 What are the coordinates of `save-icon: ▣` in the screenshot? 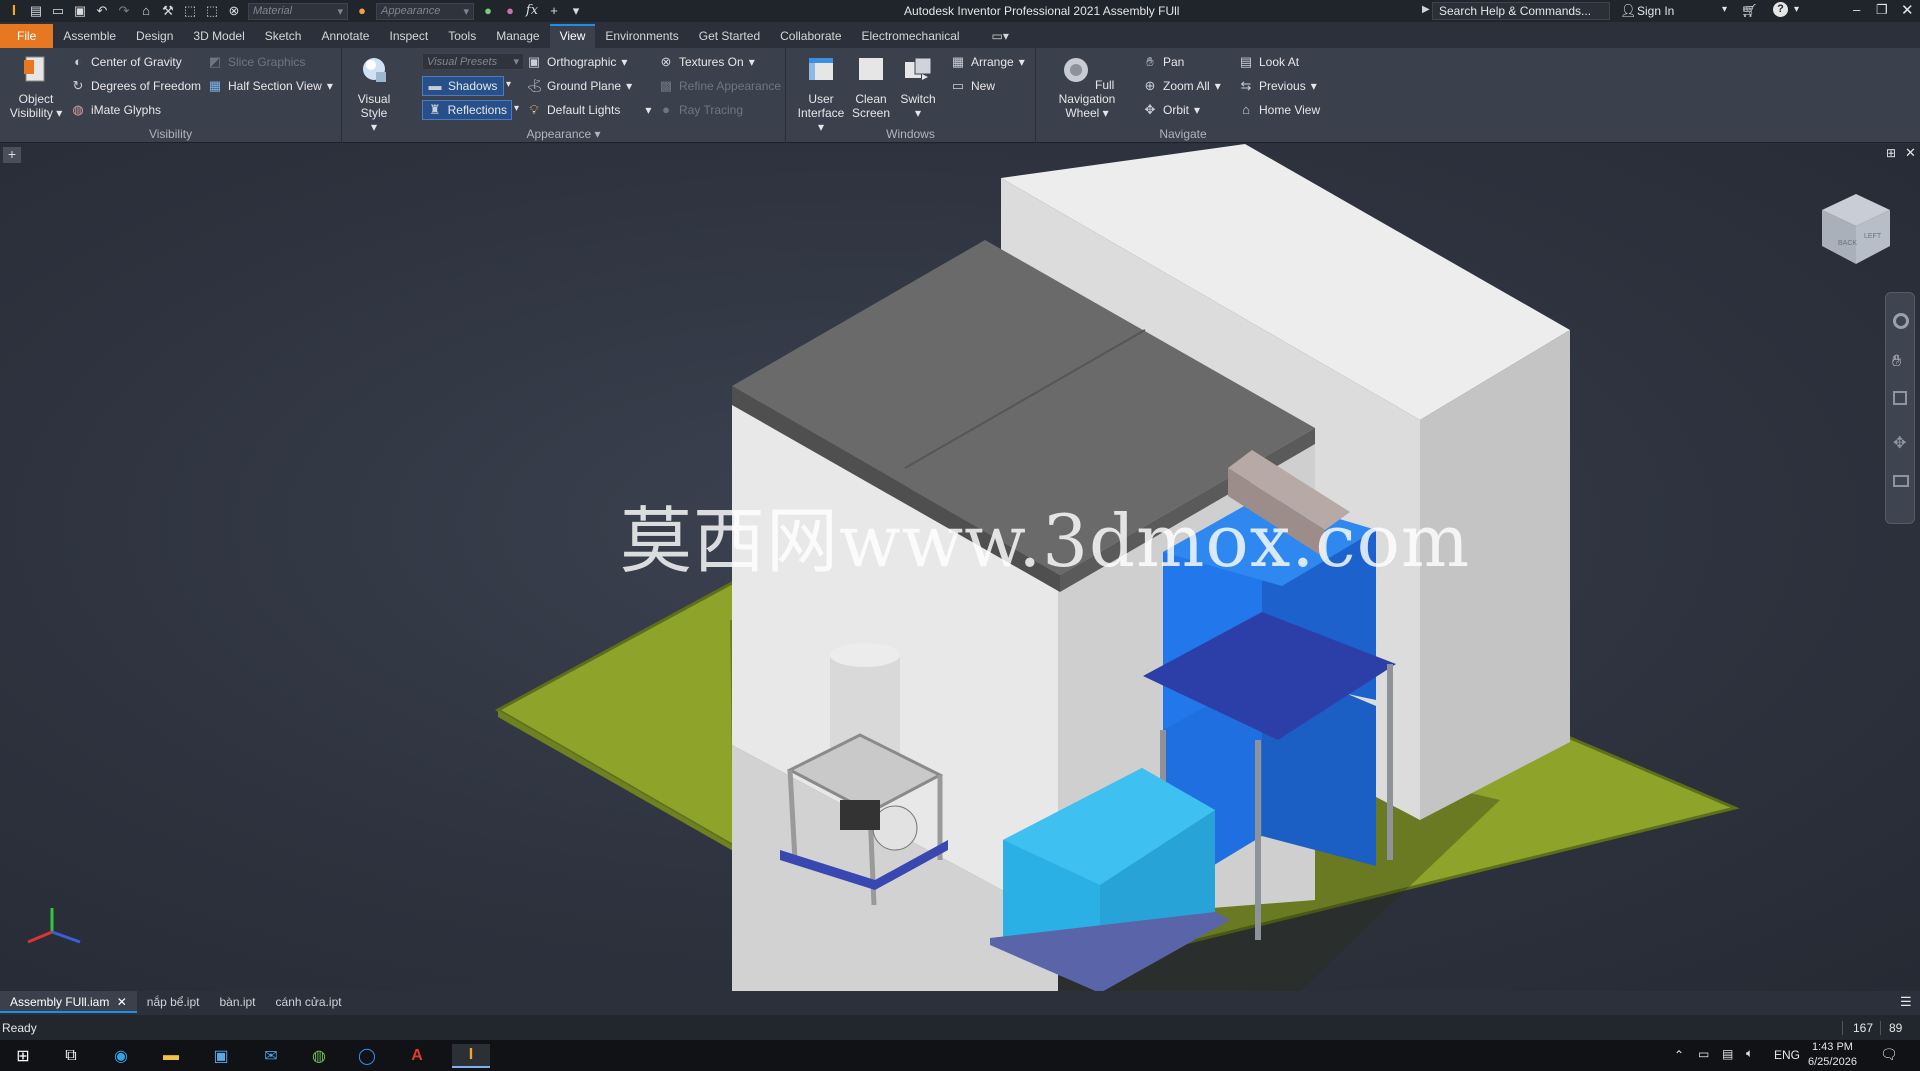 It's located at (80, 11).